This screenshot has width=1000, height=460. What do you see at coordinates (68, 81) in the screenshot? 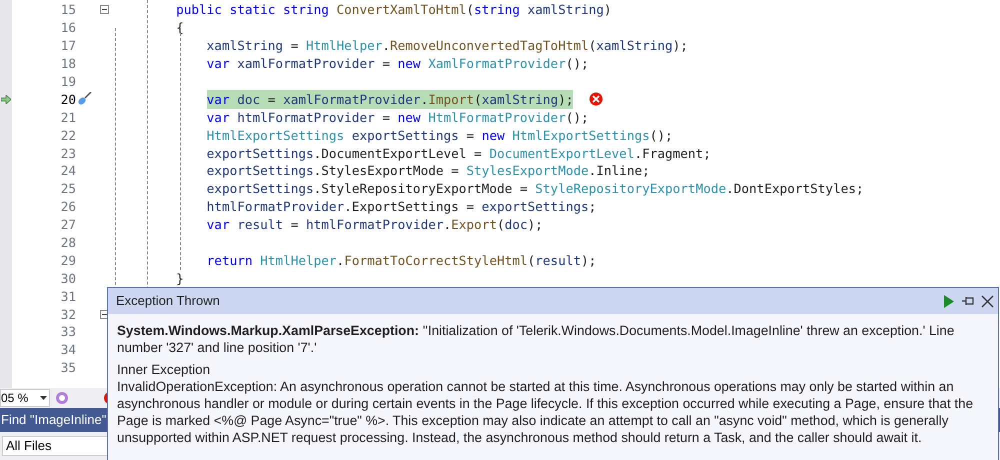
I see `line-number: 19` at bounding box center [68, 81].